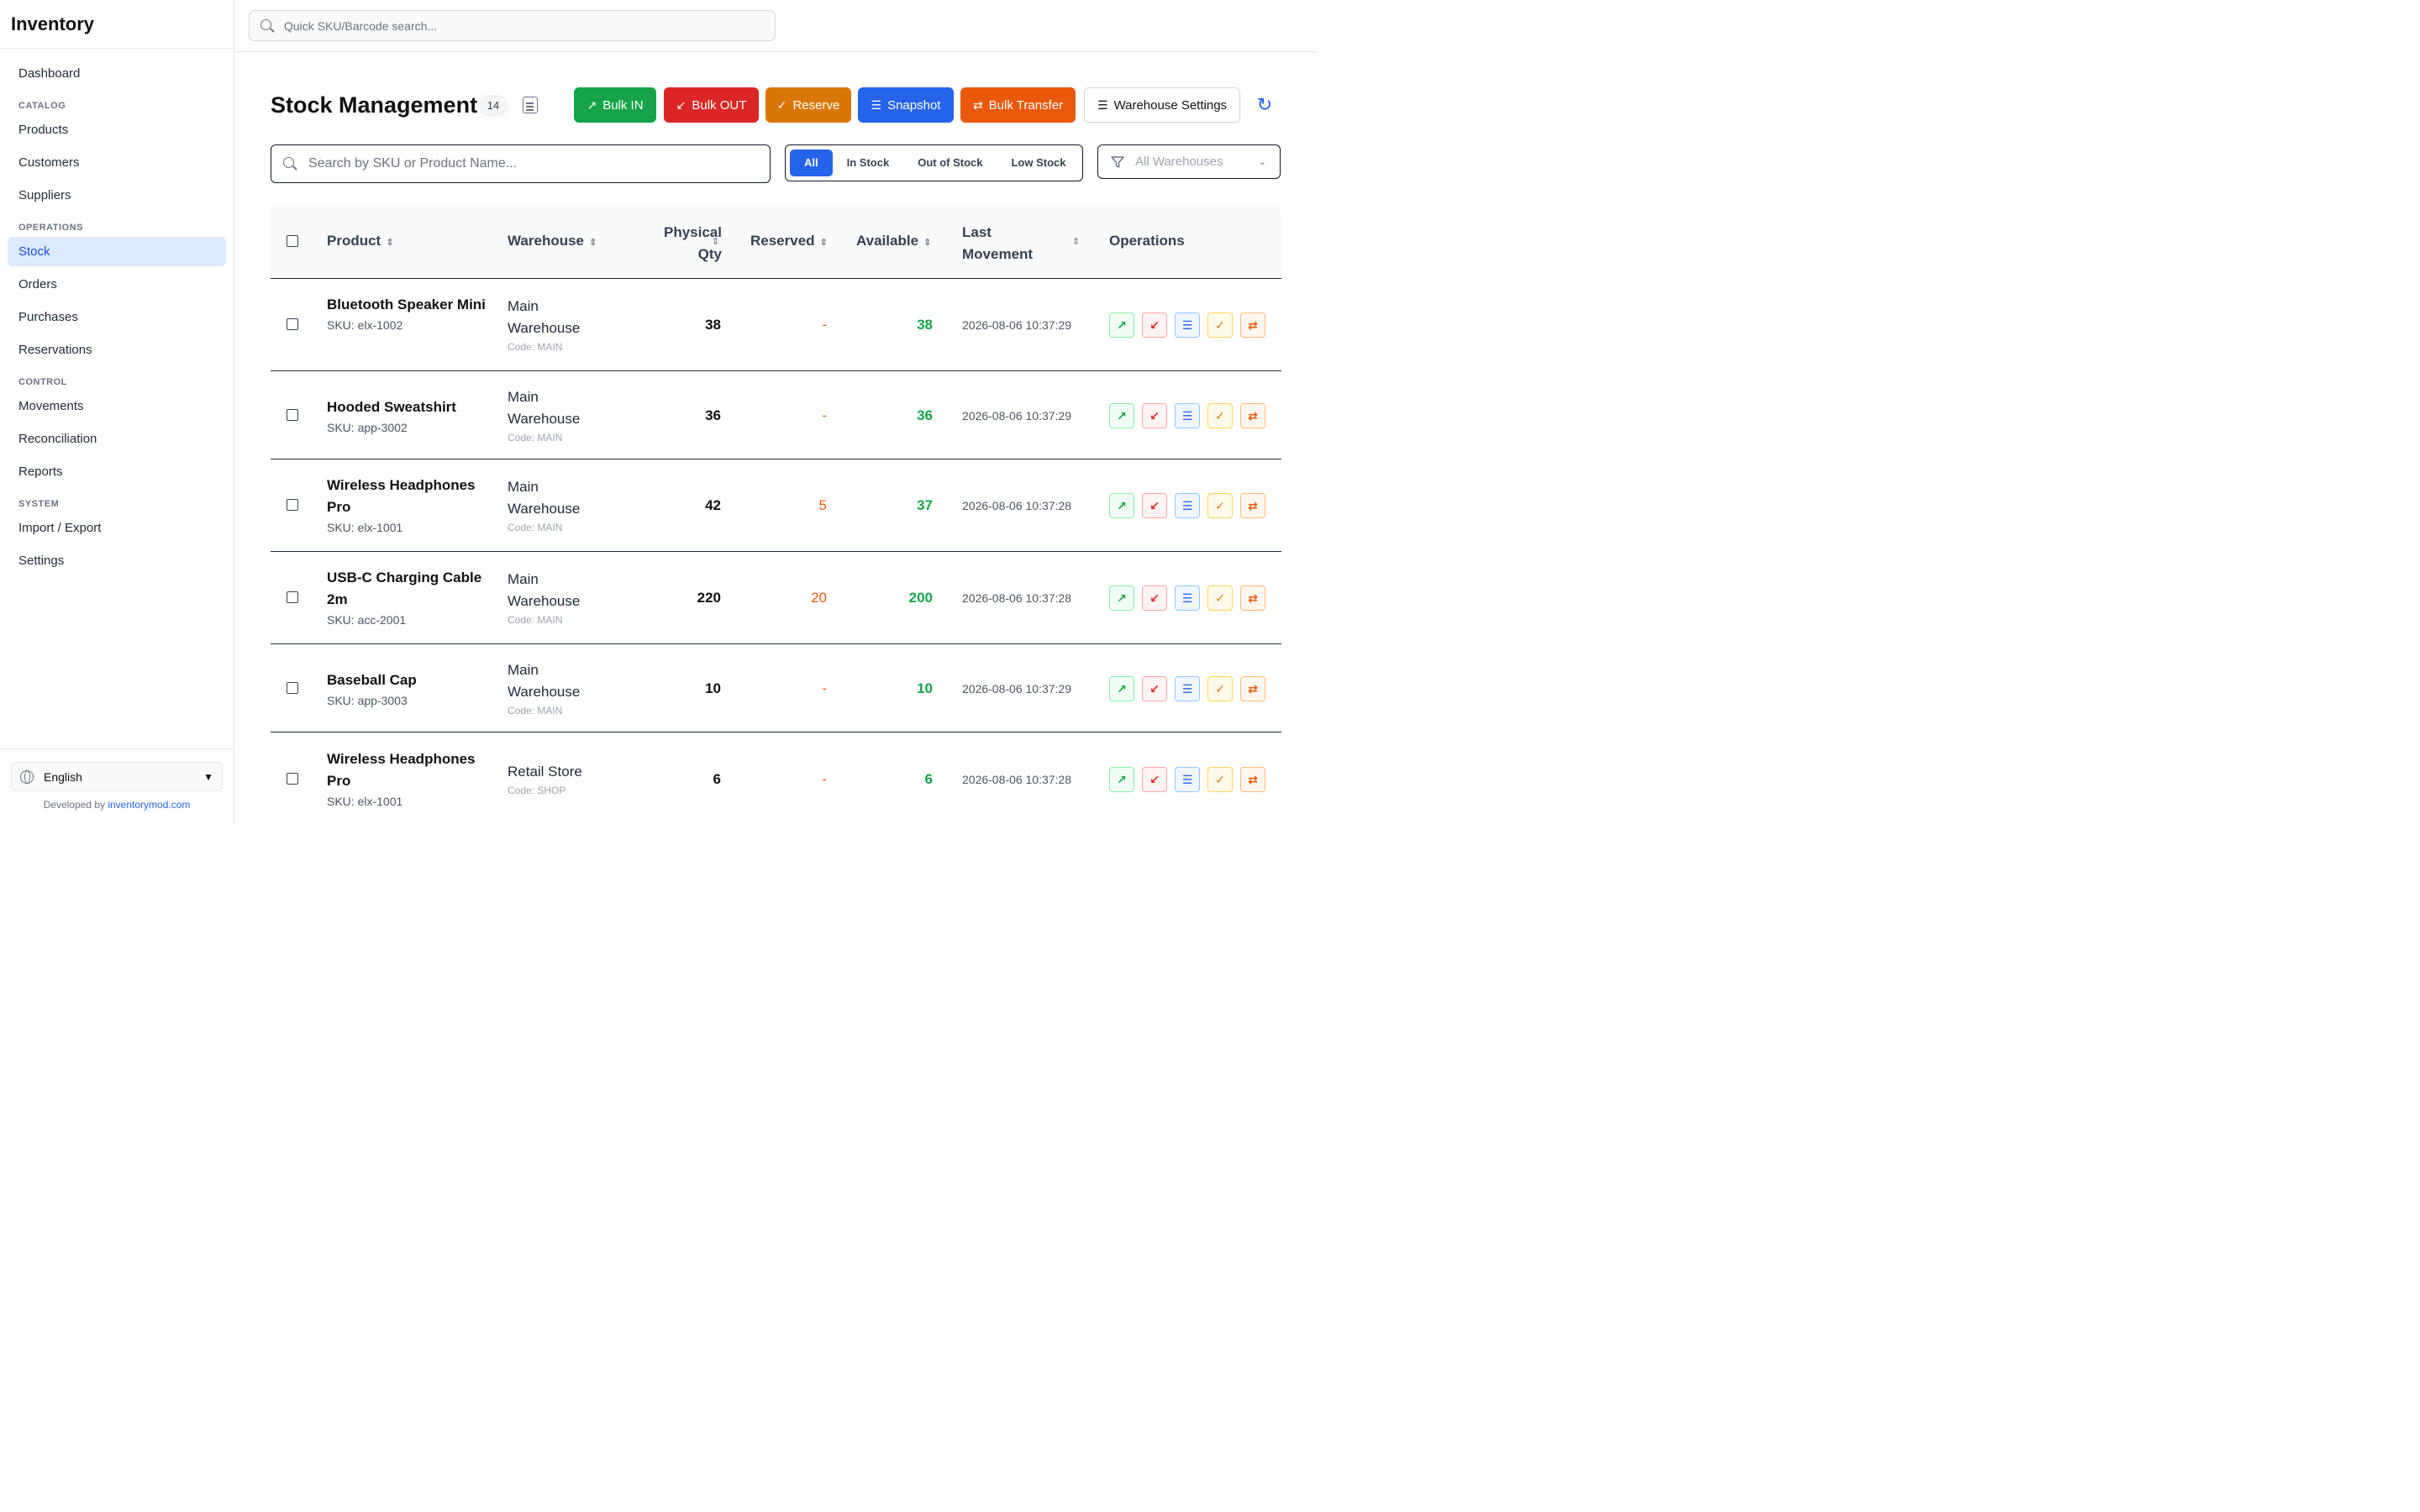 The height and width of the screenshot is (1512, 2420). What do you see at coordinates (536, 438) in the screenshot?
I see `warehouse-code: Code: MAIN` at bounding box center [536, 438].